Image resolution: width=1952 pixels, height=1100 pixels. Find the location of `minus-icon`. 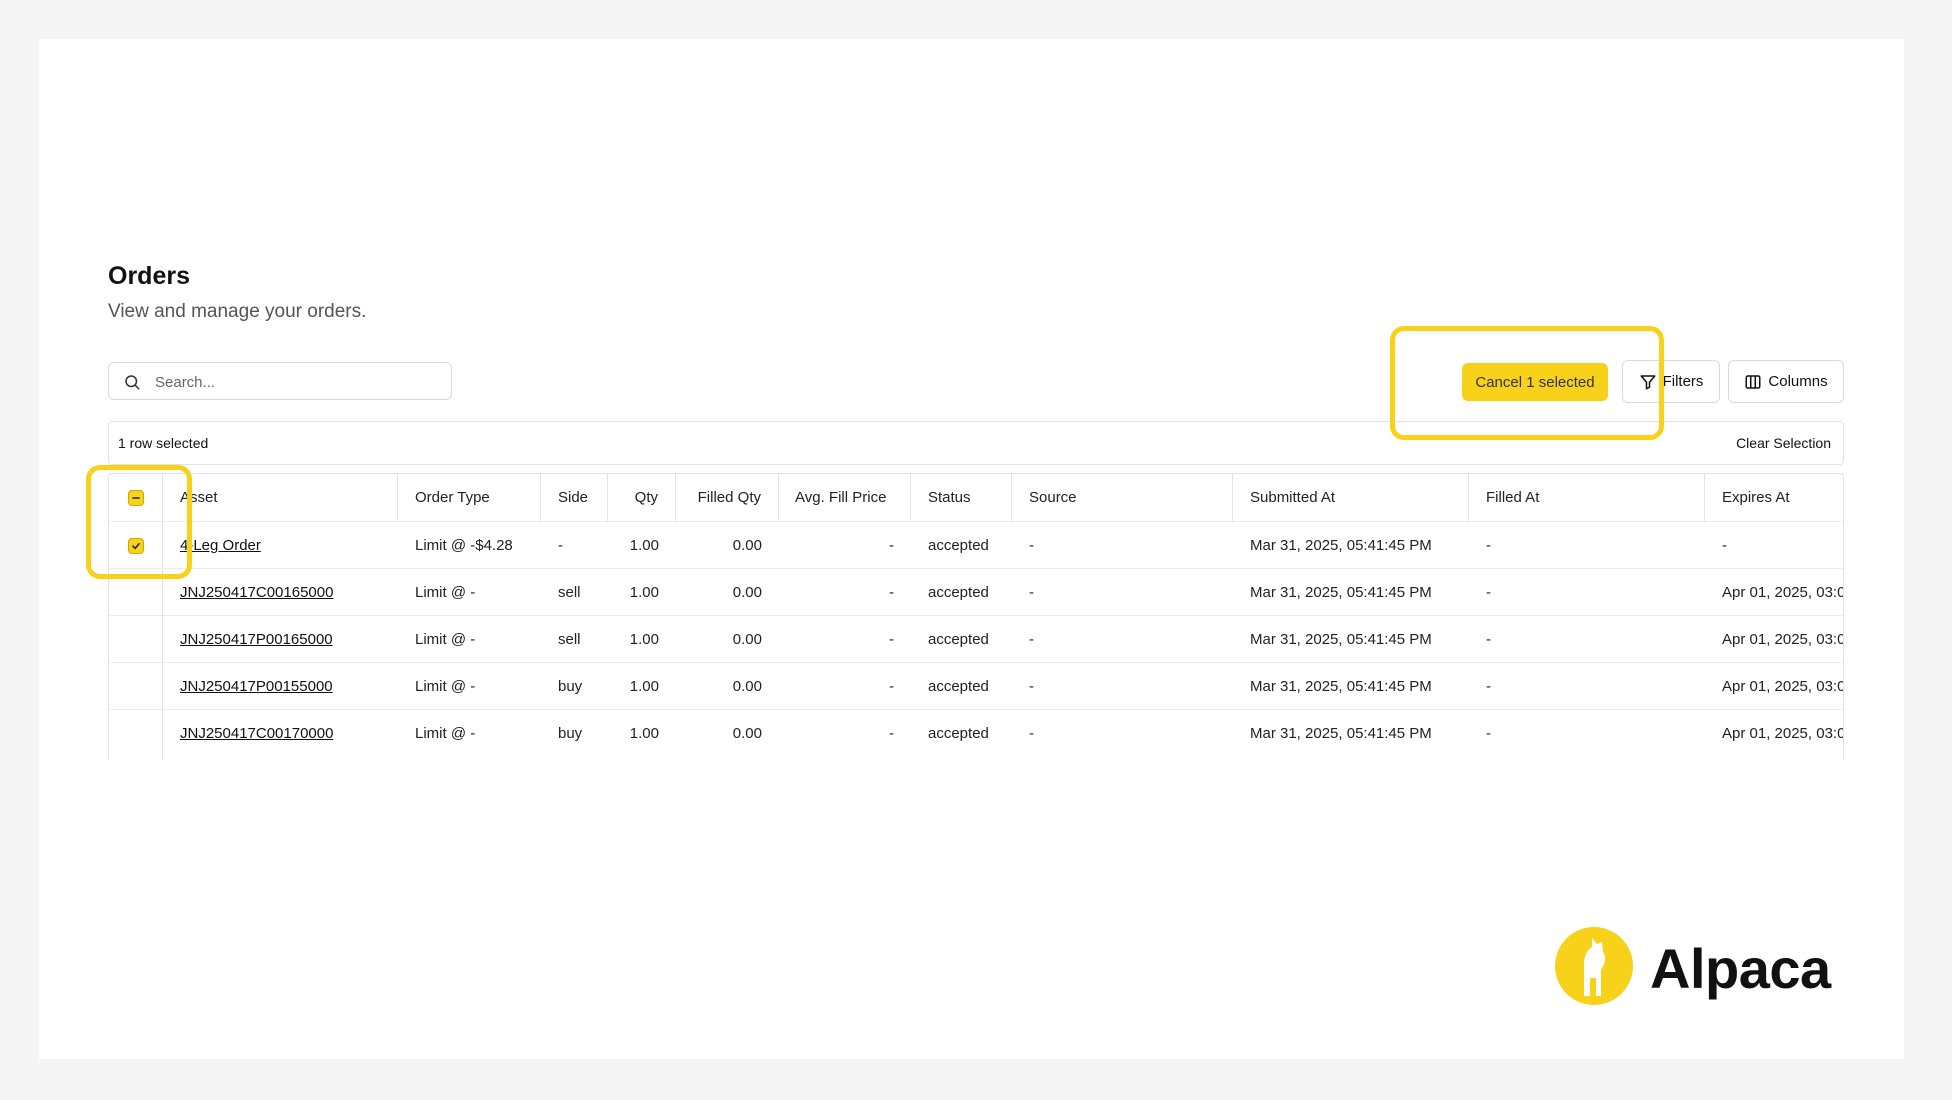

minus-icon is located at coordinates (135, 497).